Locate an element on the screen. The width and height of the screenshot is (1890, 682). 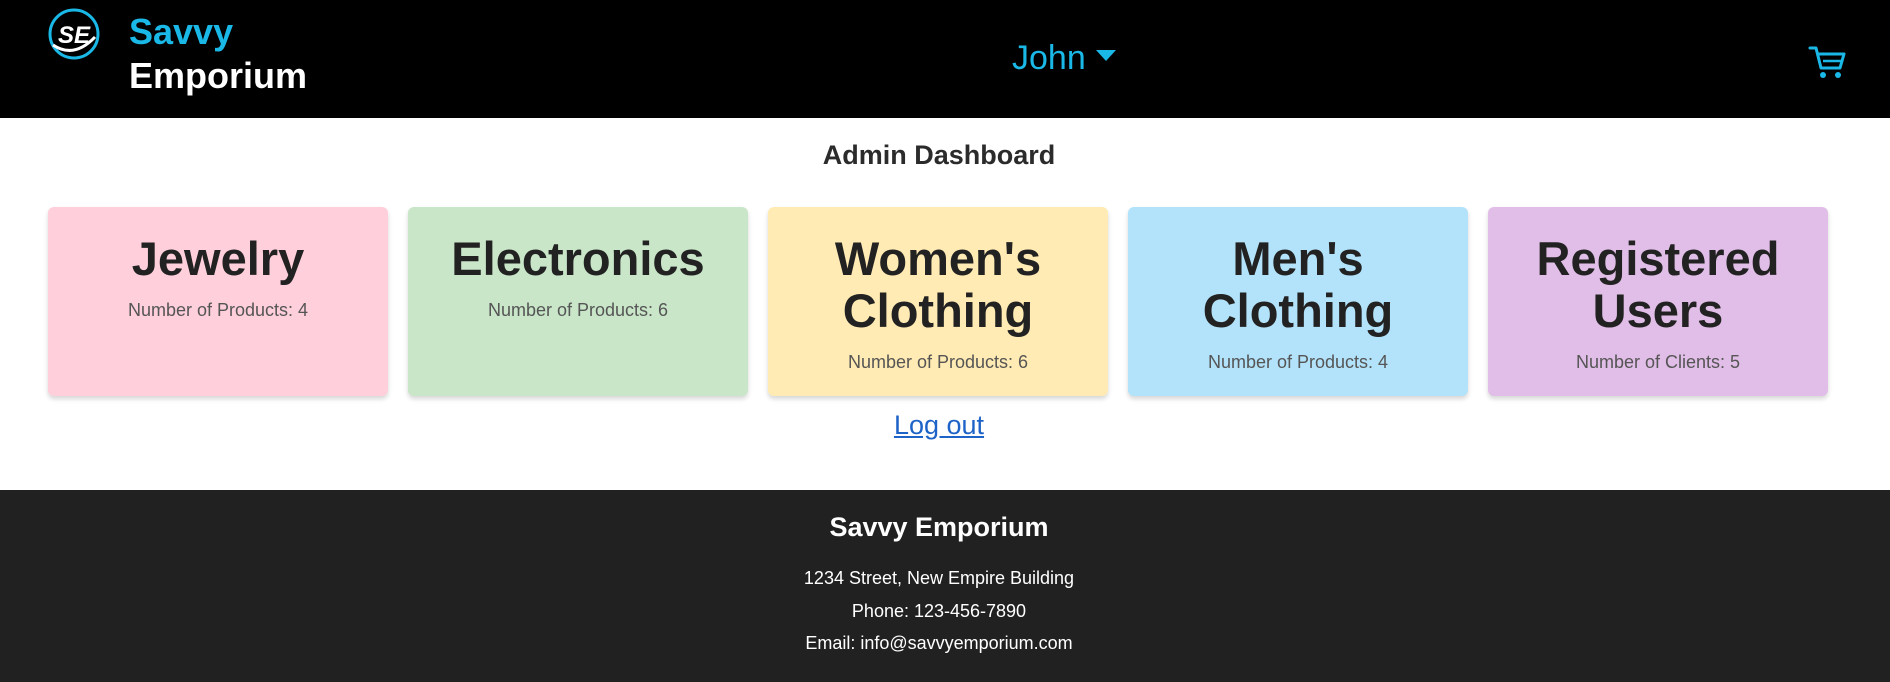
card-count: Number of Clients: 5 is located at coordinates (1658, 362).